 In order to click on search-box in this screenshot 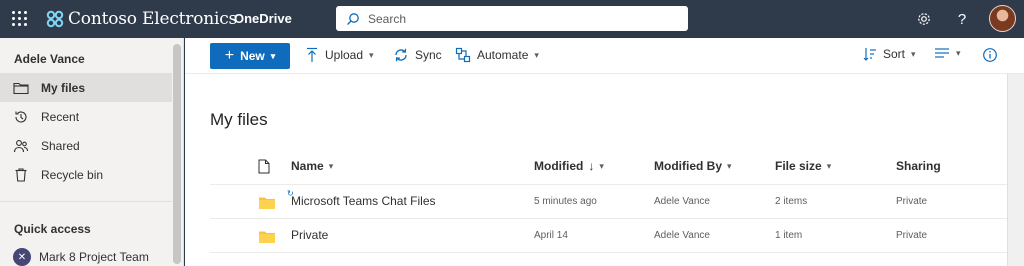, I will do `click(512, 18)`.